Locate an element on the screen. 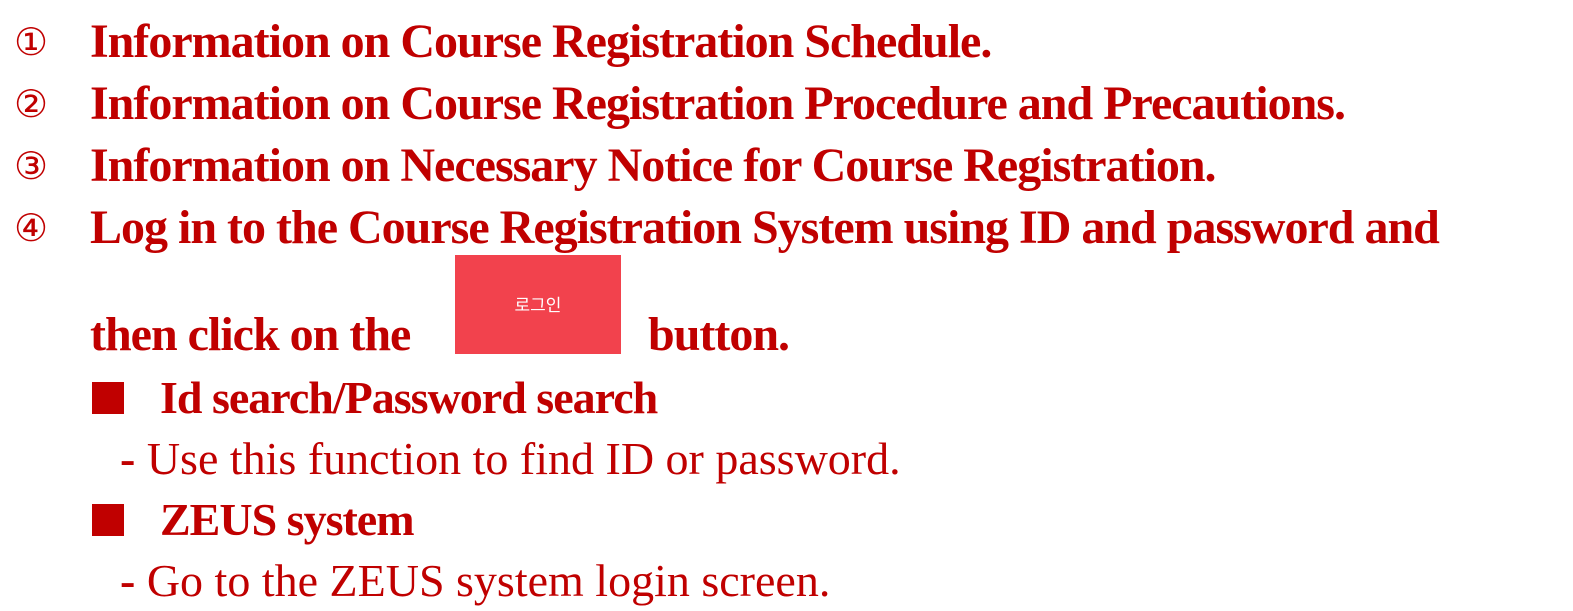 The height and width of the screenshot is (611, 1573). description-text: Go to the ZEUS system login screen. is located at coordinates (488, 580).